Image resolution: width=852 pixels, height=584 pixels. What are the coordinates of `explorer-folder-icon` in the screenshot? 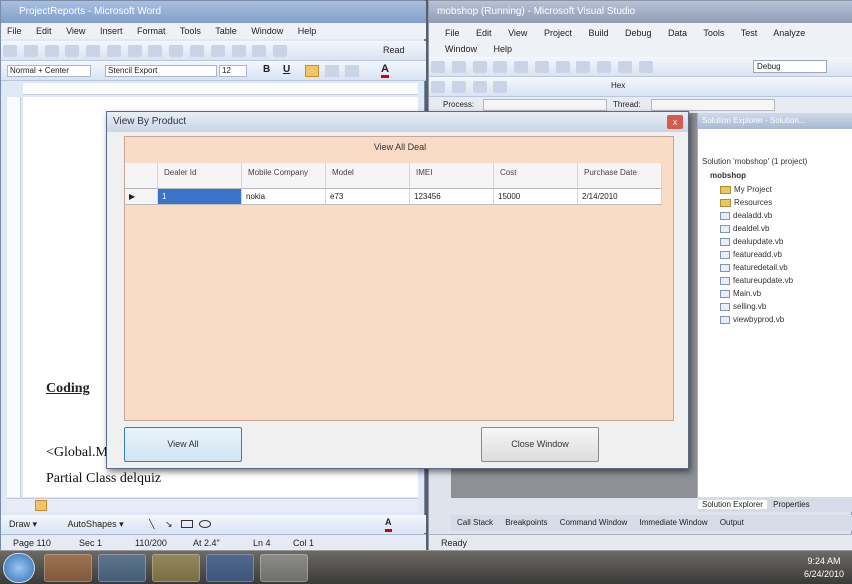 It's located at (176, 568).